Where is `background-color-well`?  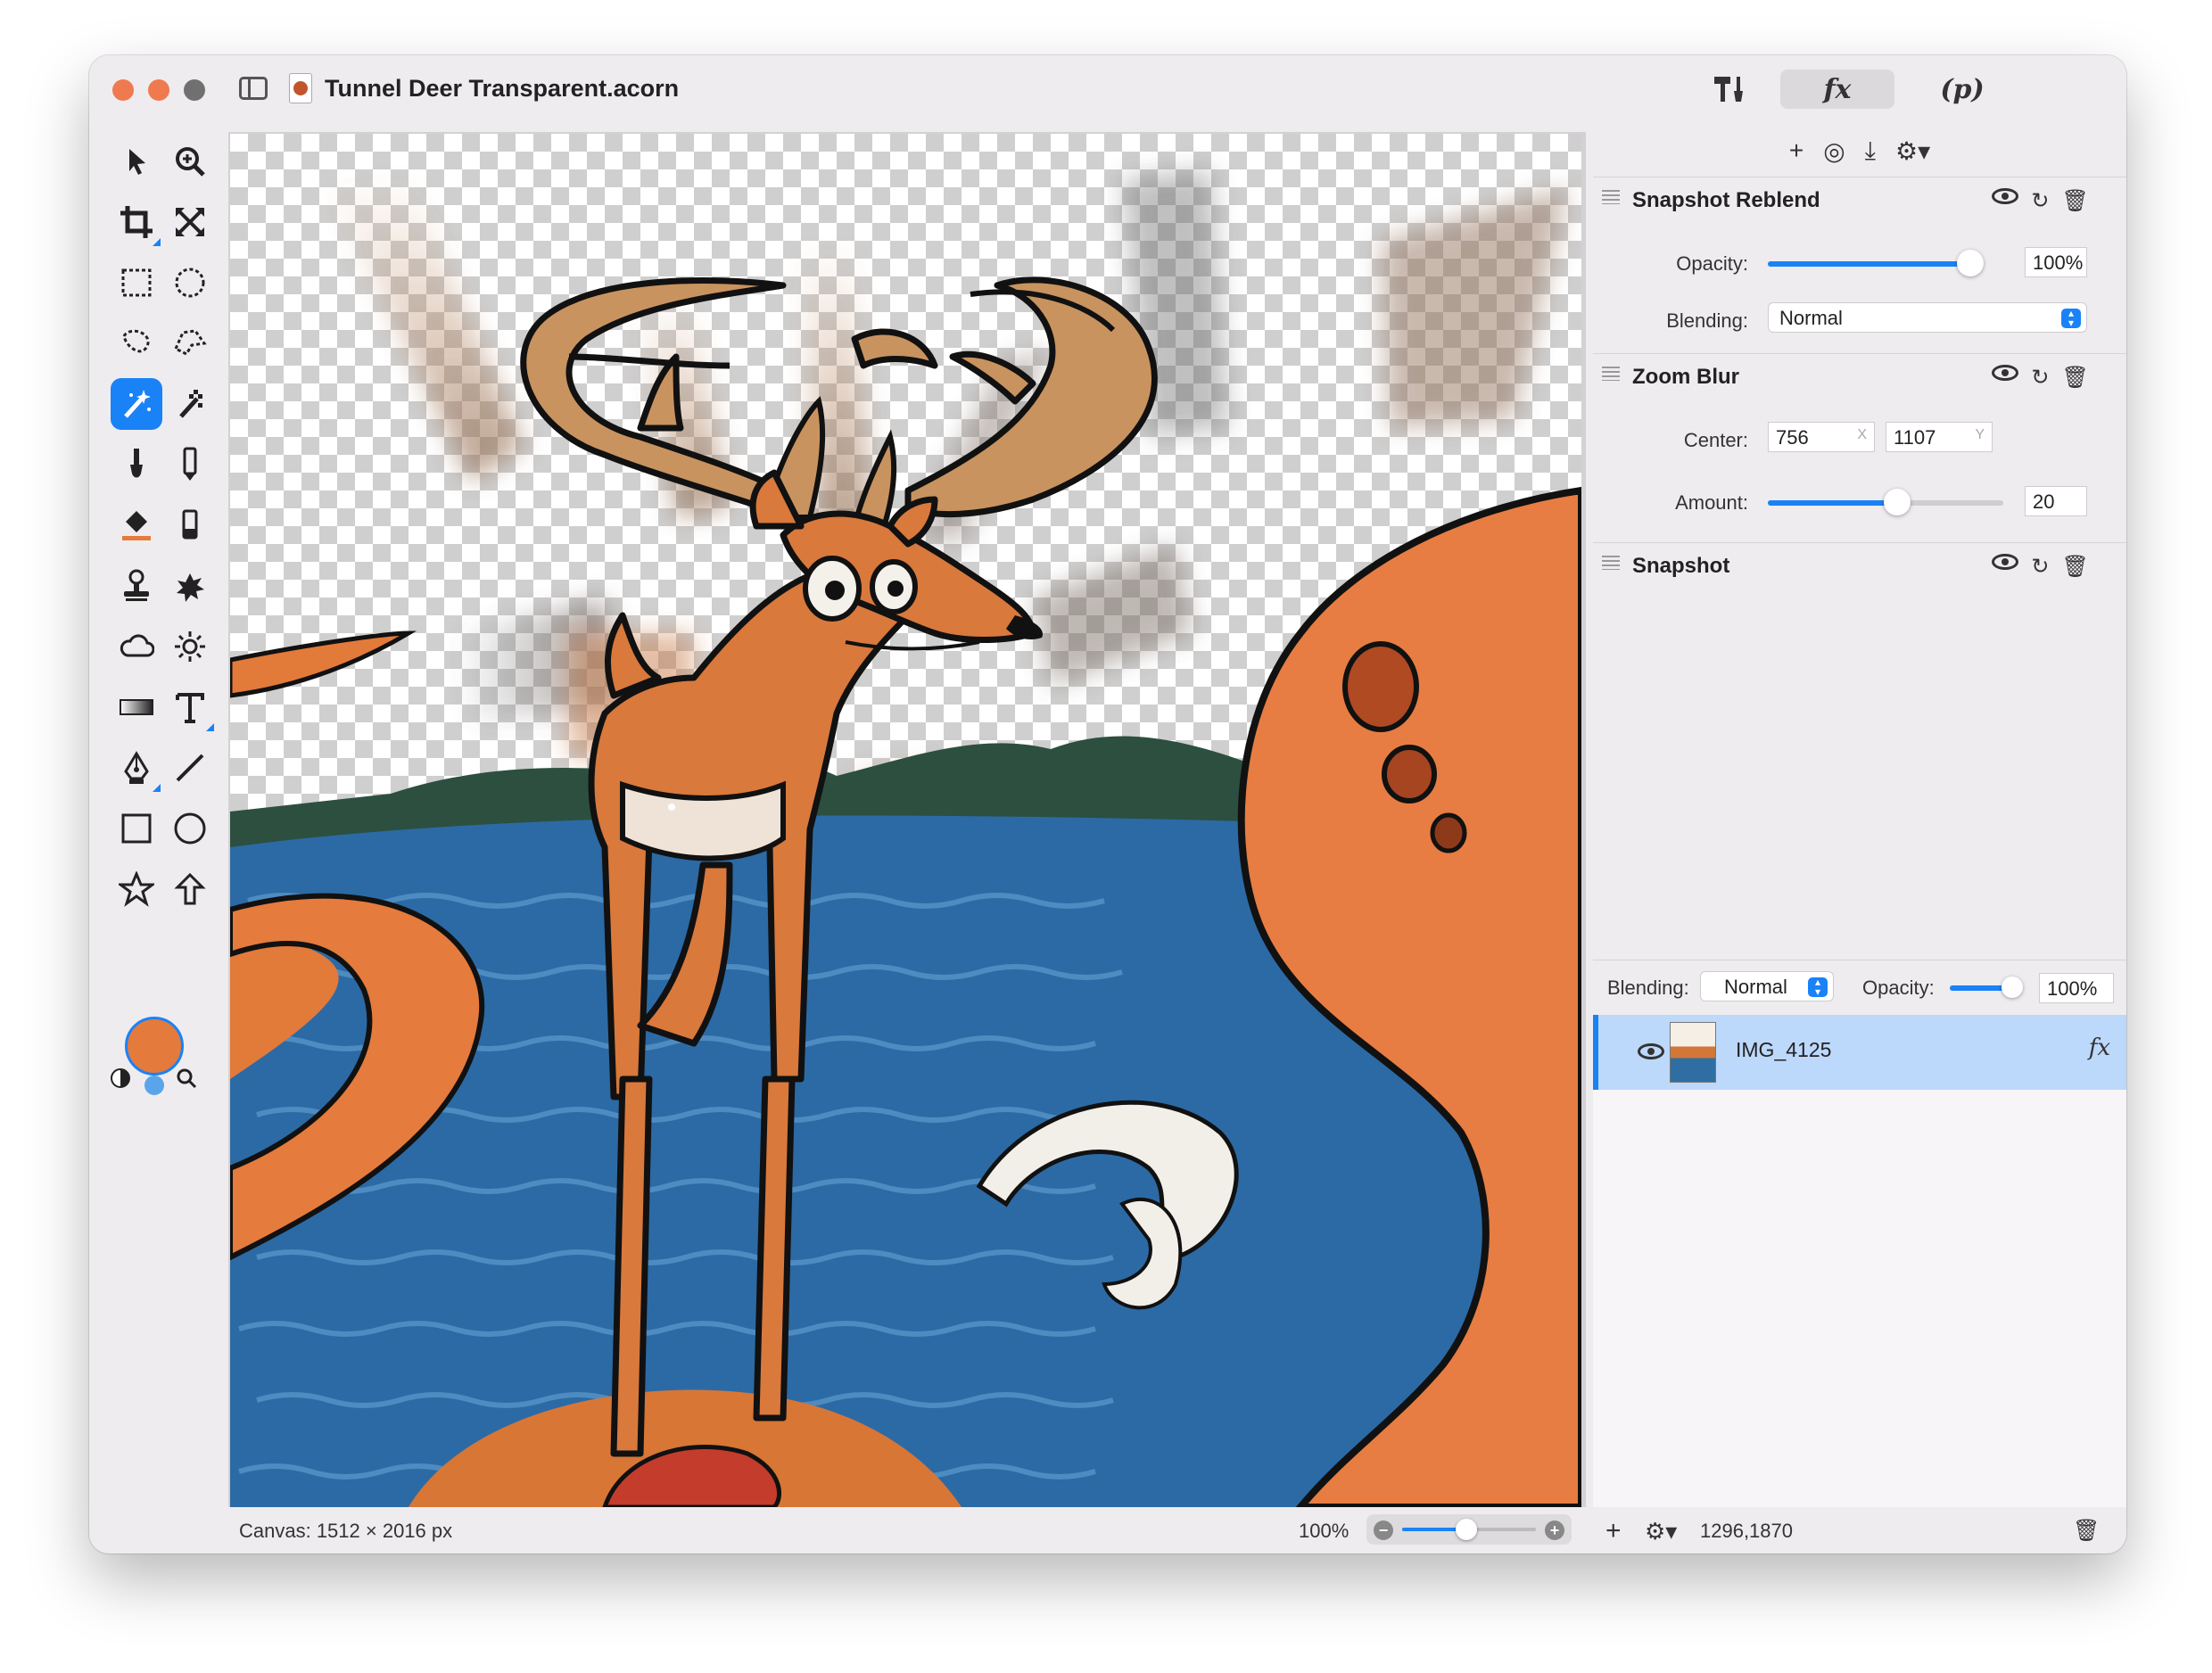 background-color-well is located at coordinates (155, 1085).